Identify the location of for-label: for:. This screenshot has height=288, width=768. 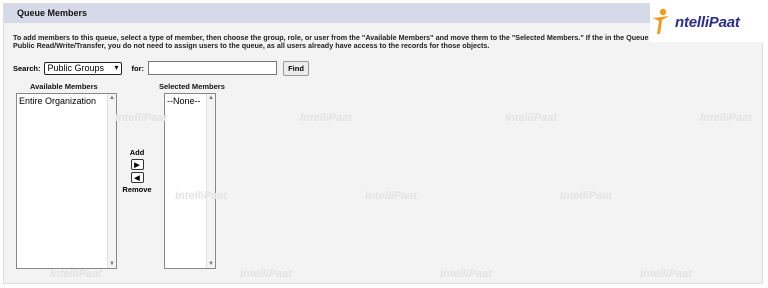
(138, 68).